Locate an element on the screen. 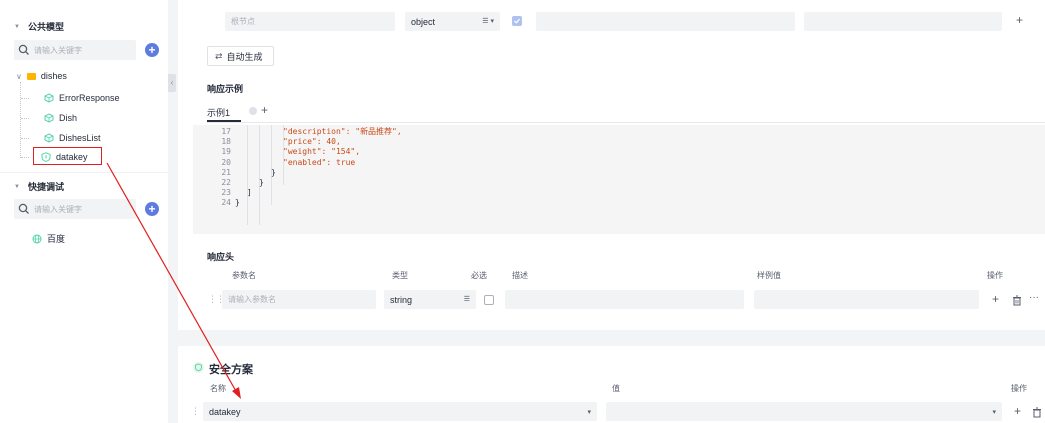 This screenshot has width=1045, height=423. model-item-errorresponse: ErrorResponse is located at coordinates (82, 98).